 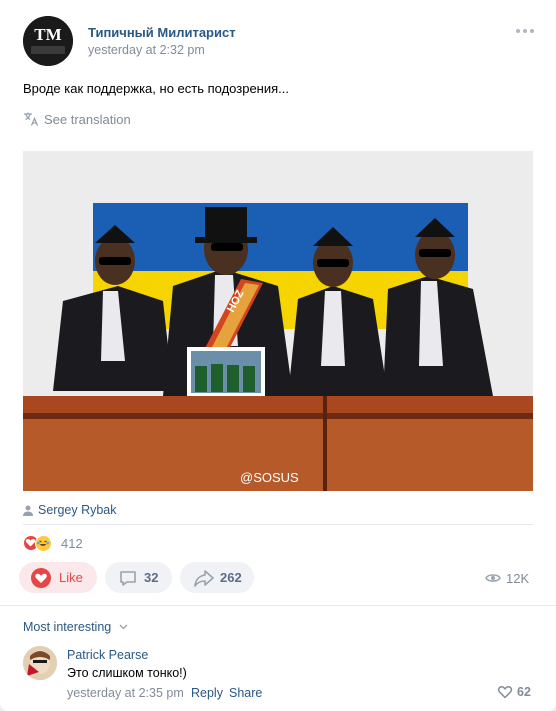 I want to click on comments-sort-dropdown: Most interesting, so click(x=83, y=628).